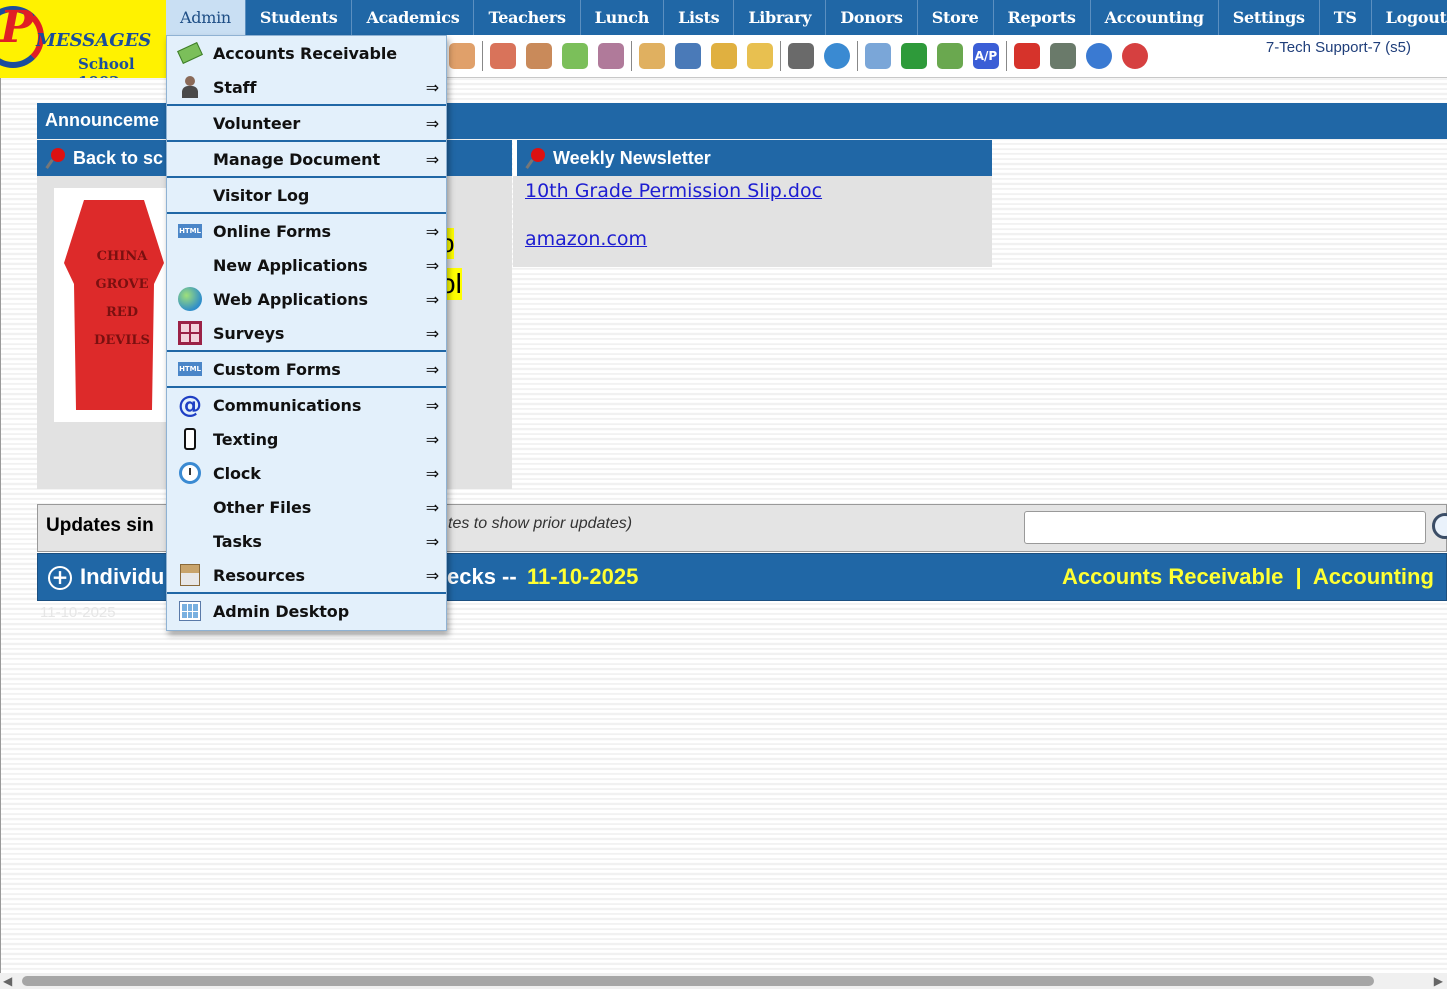 The width and height of the screenshot is (1447, 989). Describe the element at coordinates (760, 56) in the screenshot. I see `forward-icon` at that location.